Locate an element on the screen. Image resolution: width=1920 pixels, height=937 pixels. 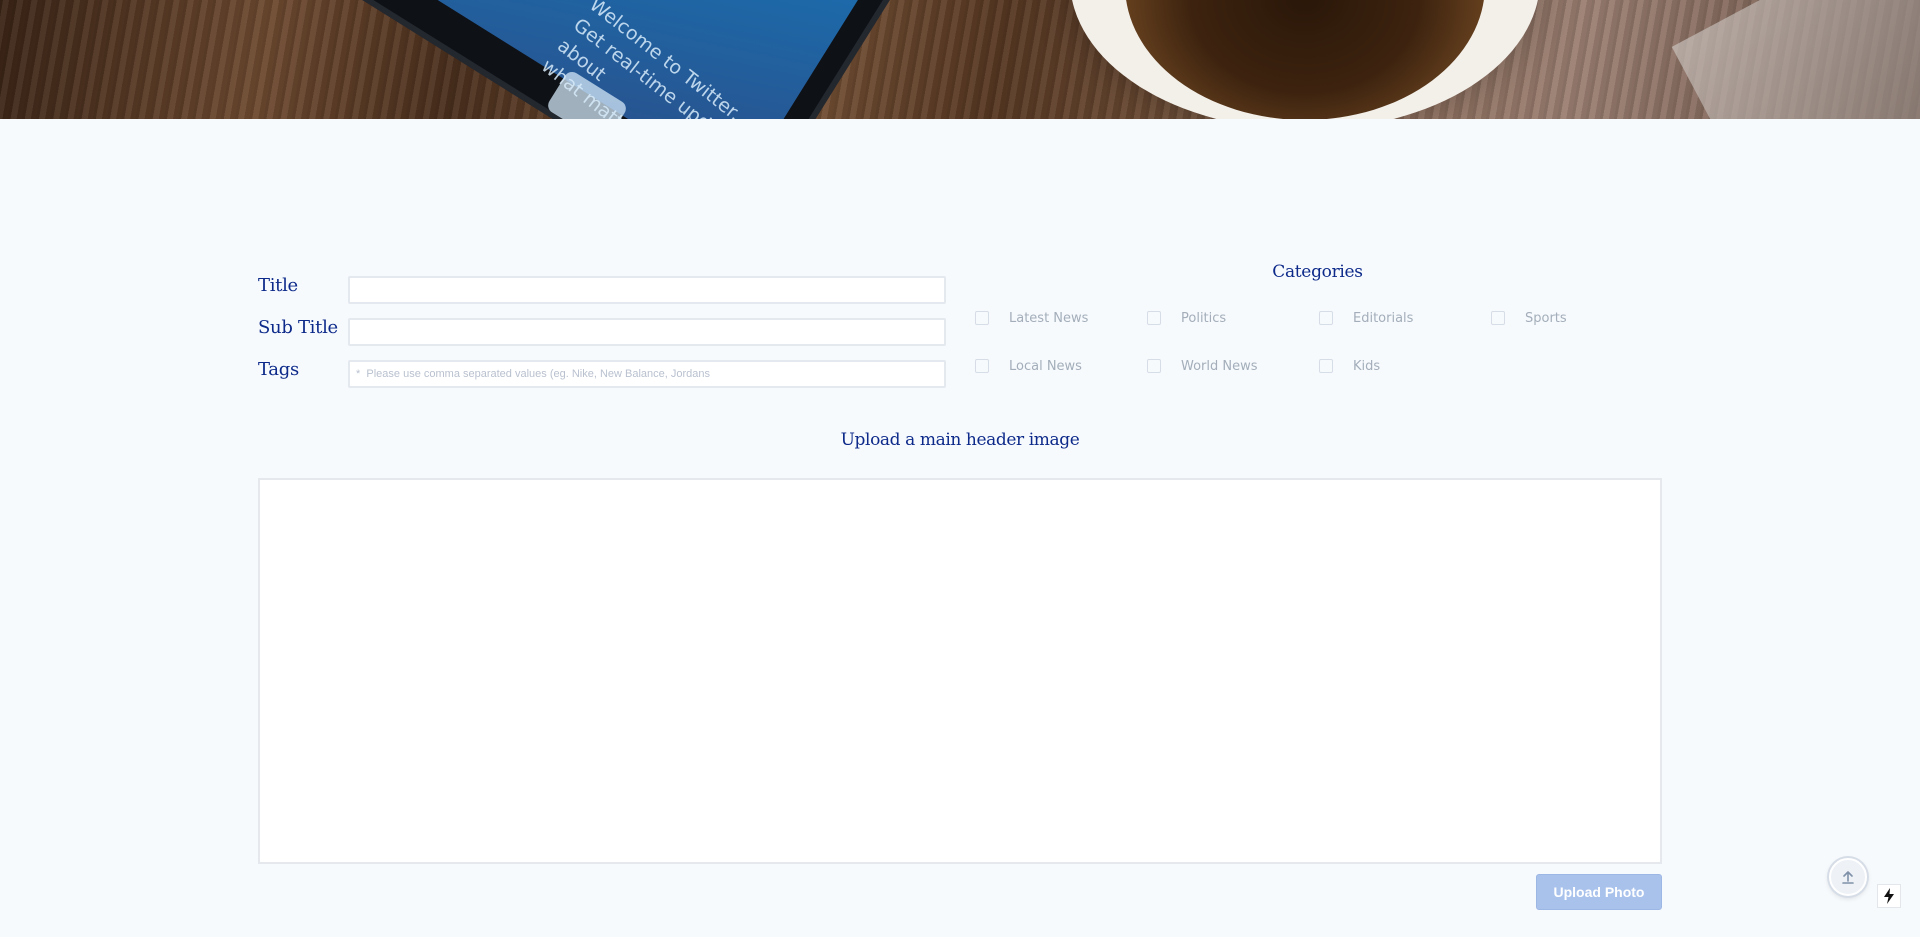
title-label: Title is located at coordinates (278, 285).